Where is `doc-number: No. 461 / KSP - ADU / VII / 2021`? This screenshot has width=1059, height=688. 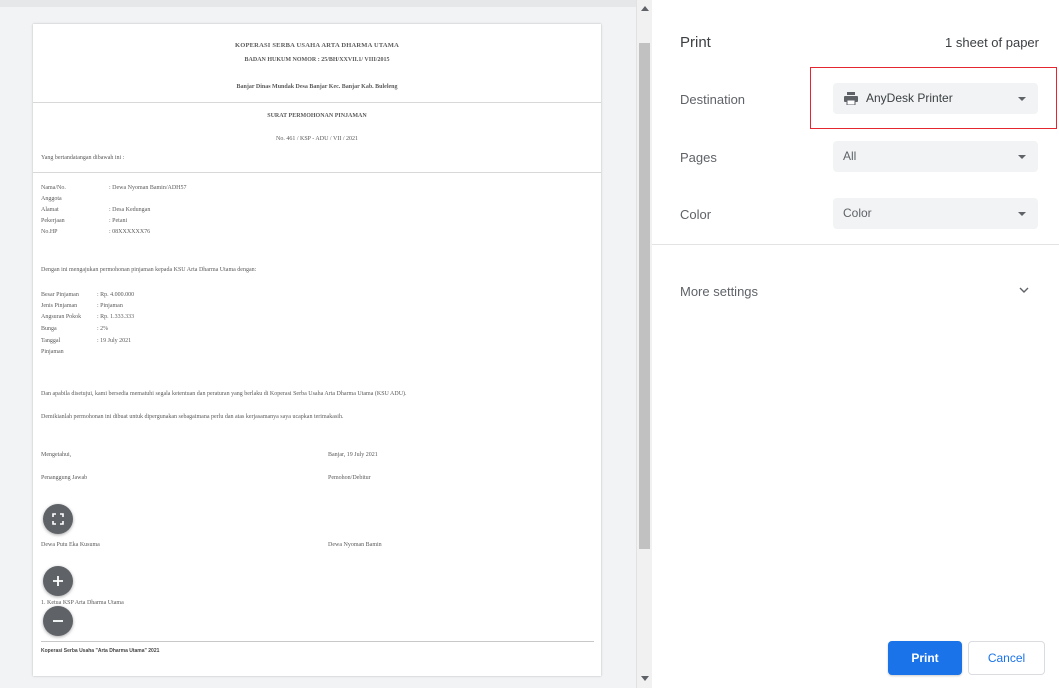 doc-number: No. 461 / KSP - ADU / VII / 2021 is located at coordinates (316, 139).